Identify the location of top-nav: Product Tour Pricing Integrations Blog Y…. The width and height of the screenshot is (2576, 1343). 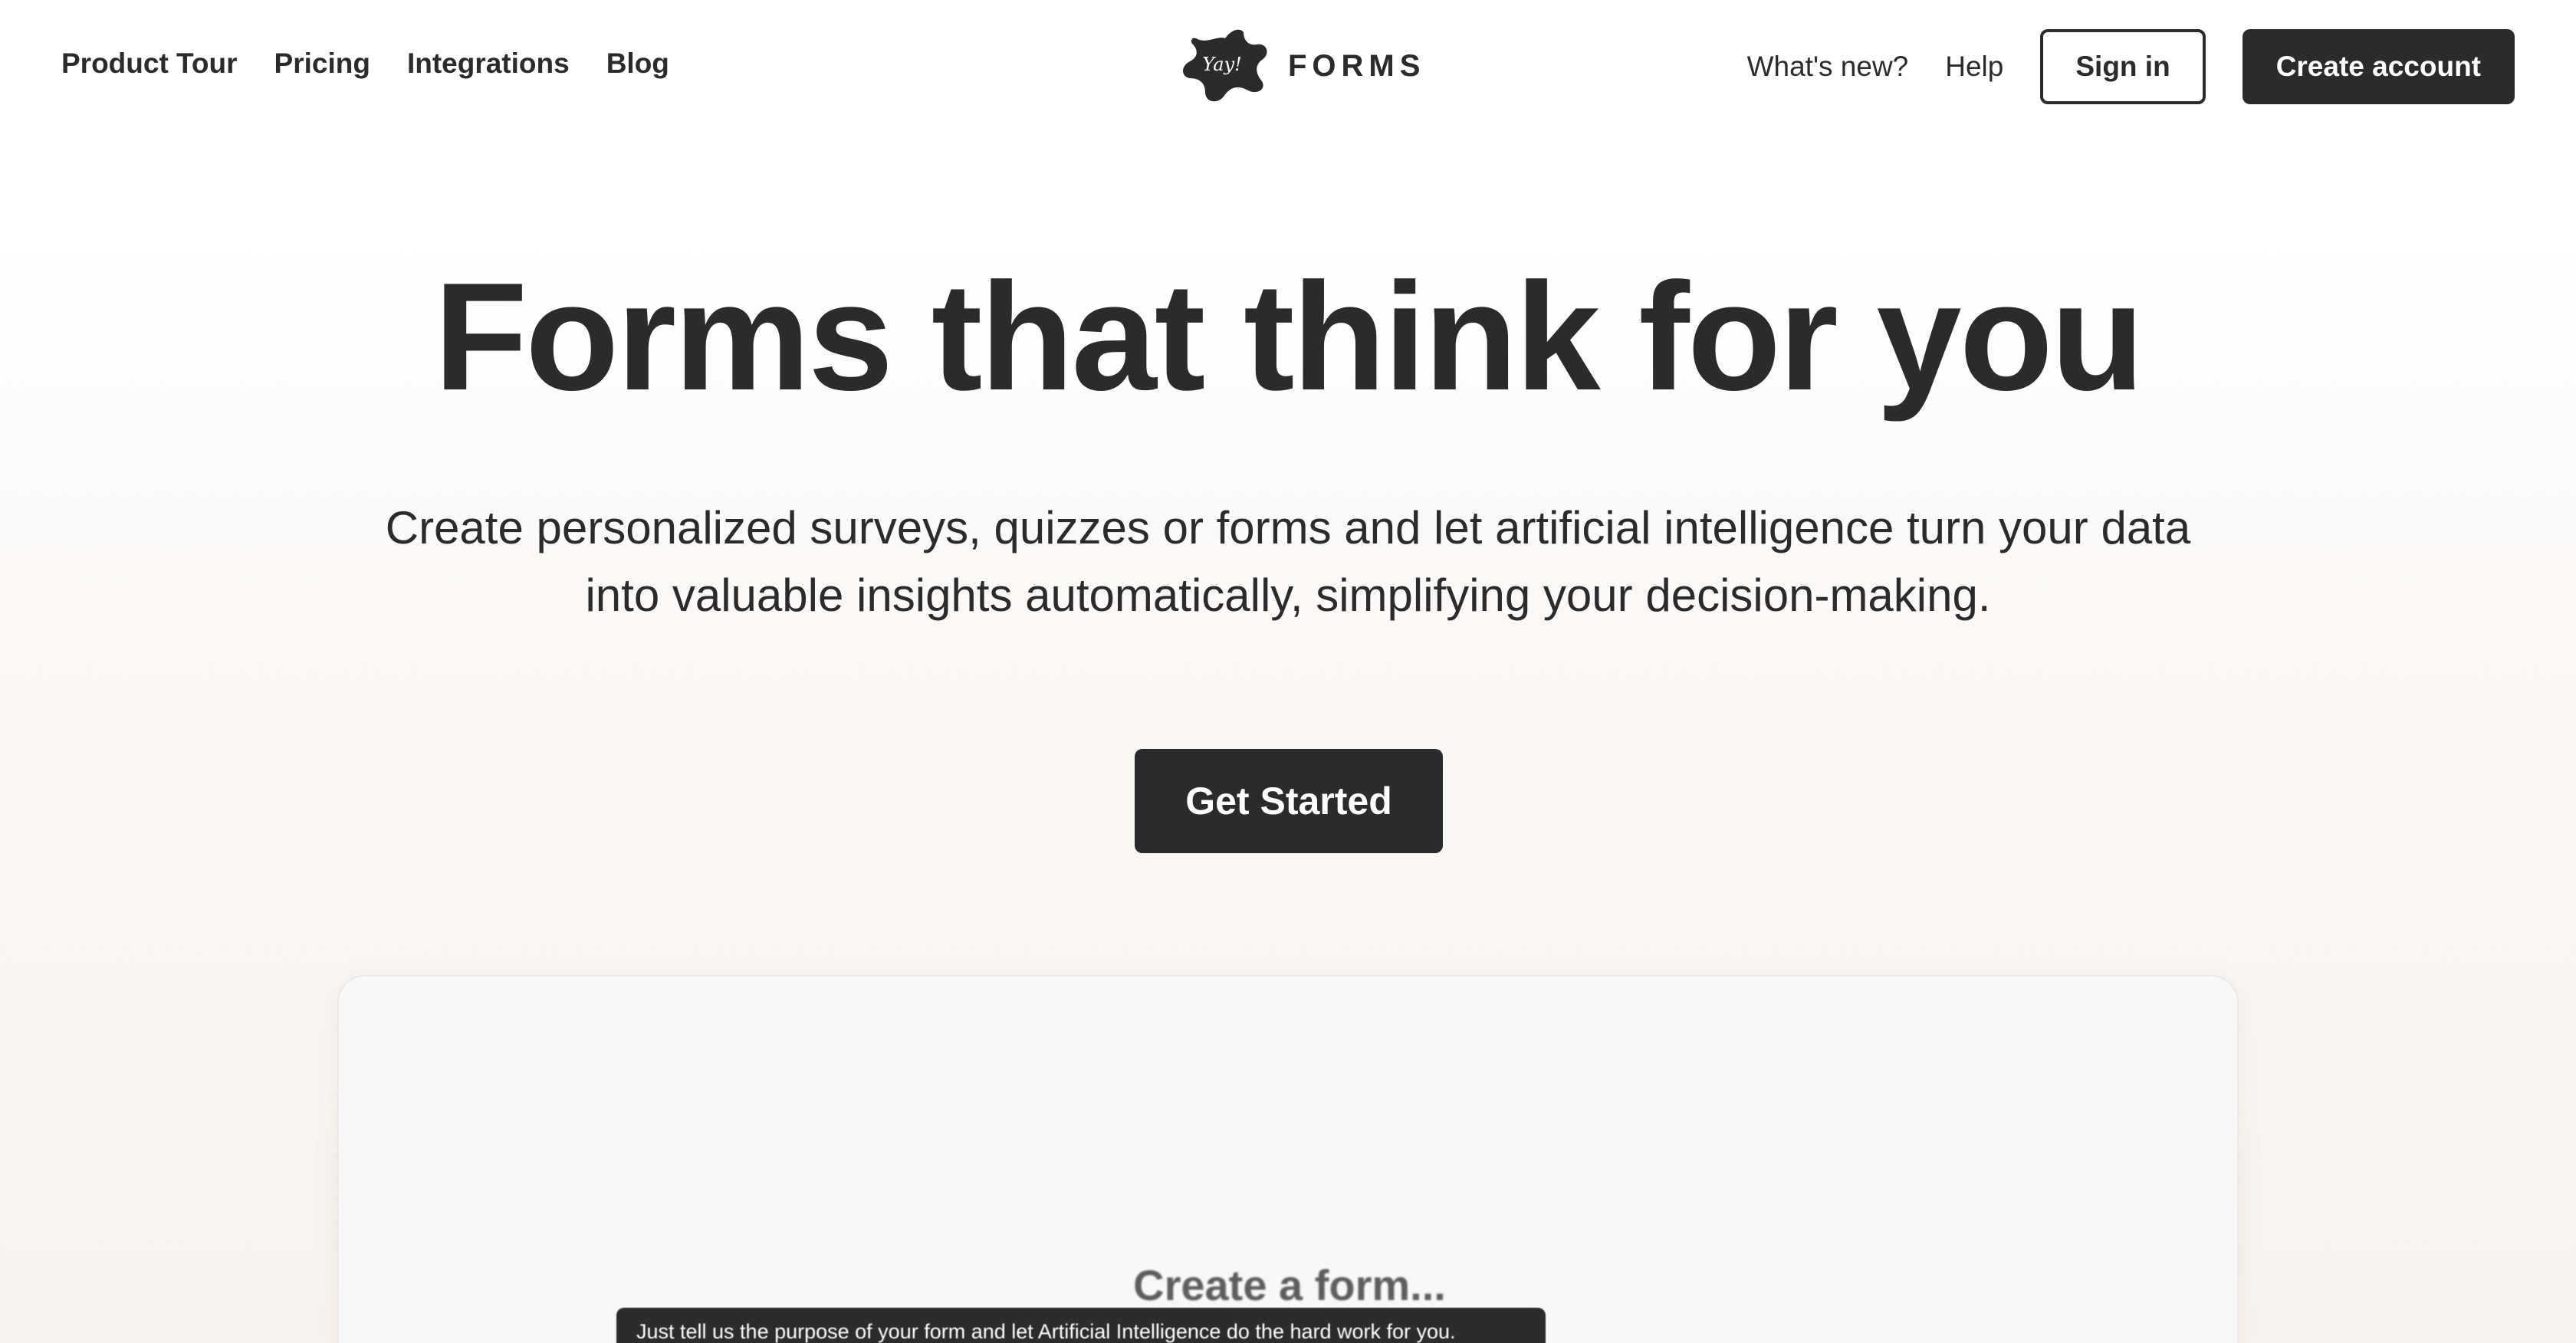
(1288, 69).